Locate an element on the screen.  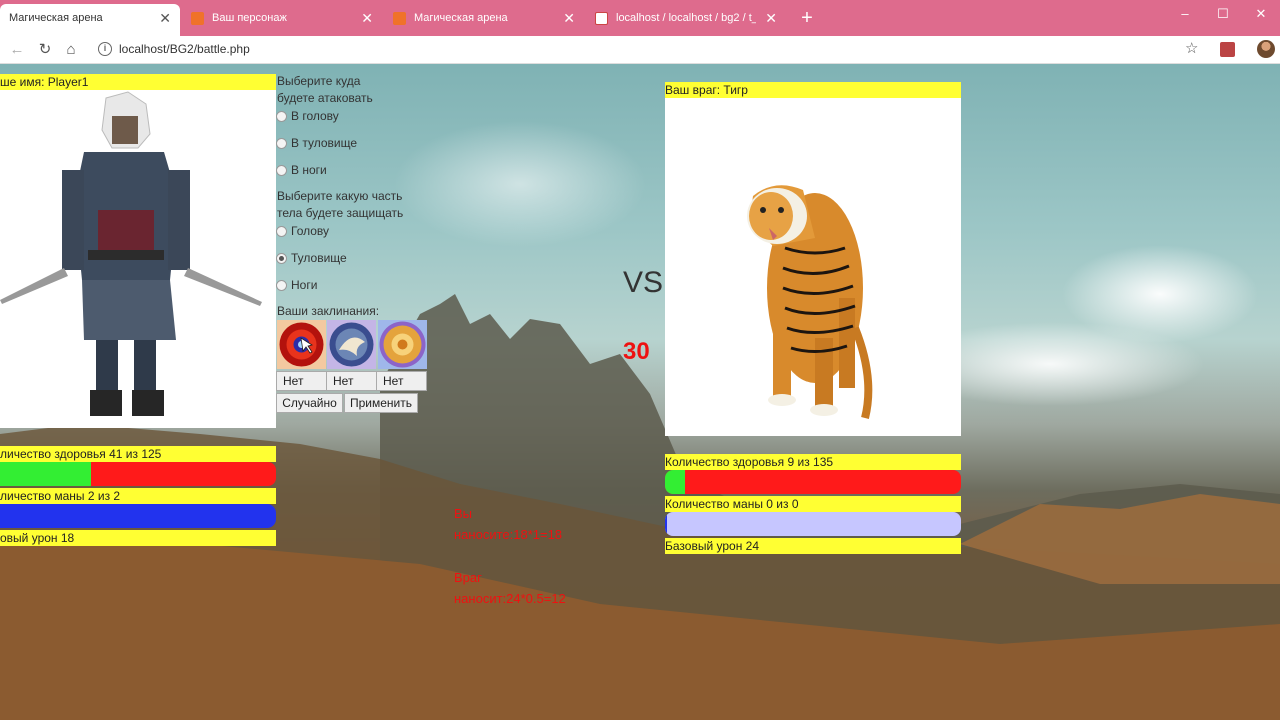
player-mana-label: личество маны 2 из 2 is located at coordinates (138, 496).